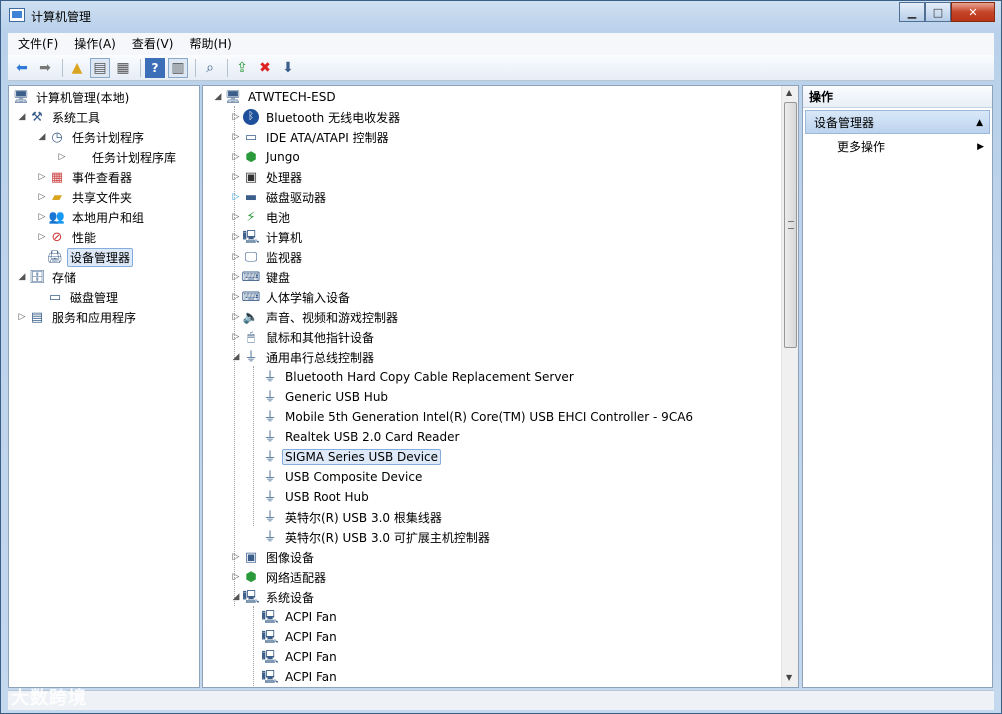 Image resolution: width=1002 pixels, height=714 pixels. I want to click on device-root-label: ATWTECH-ESD, so click(292, 97).